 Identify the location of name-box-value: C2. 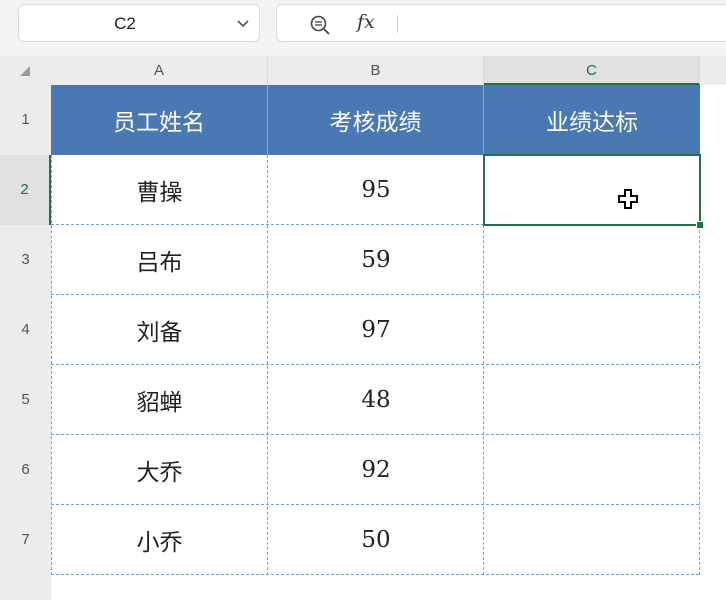
(125, 24).